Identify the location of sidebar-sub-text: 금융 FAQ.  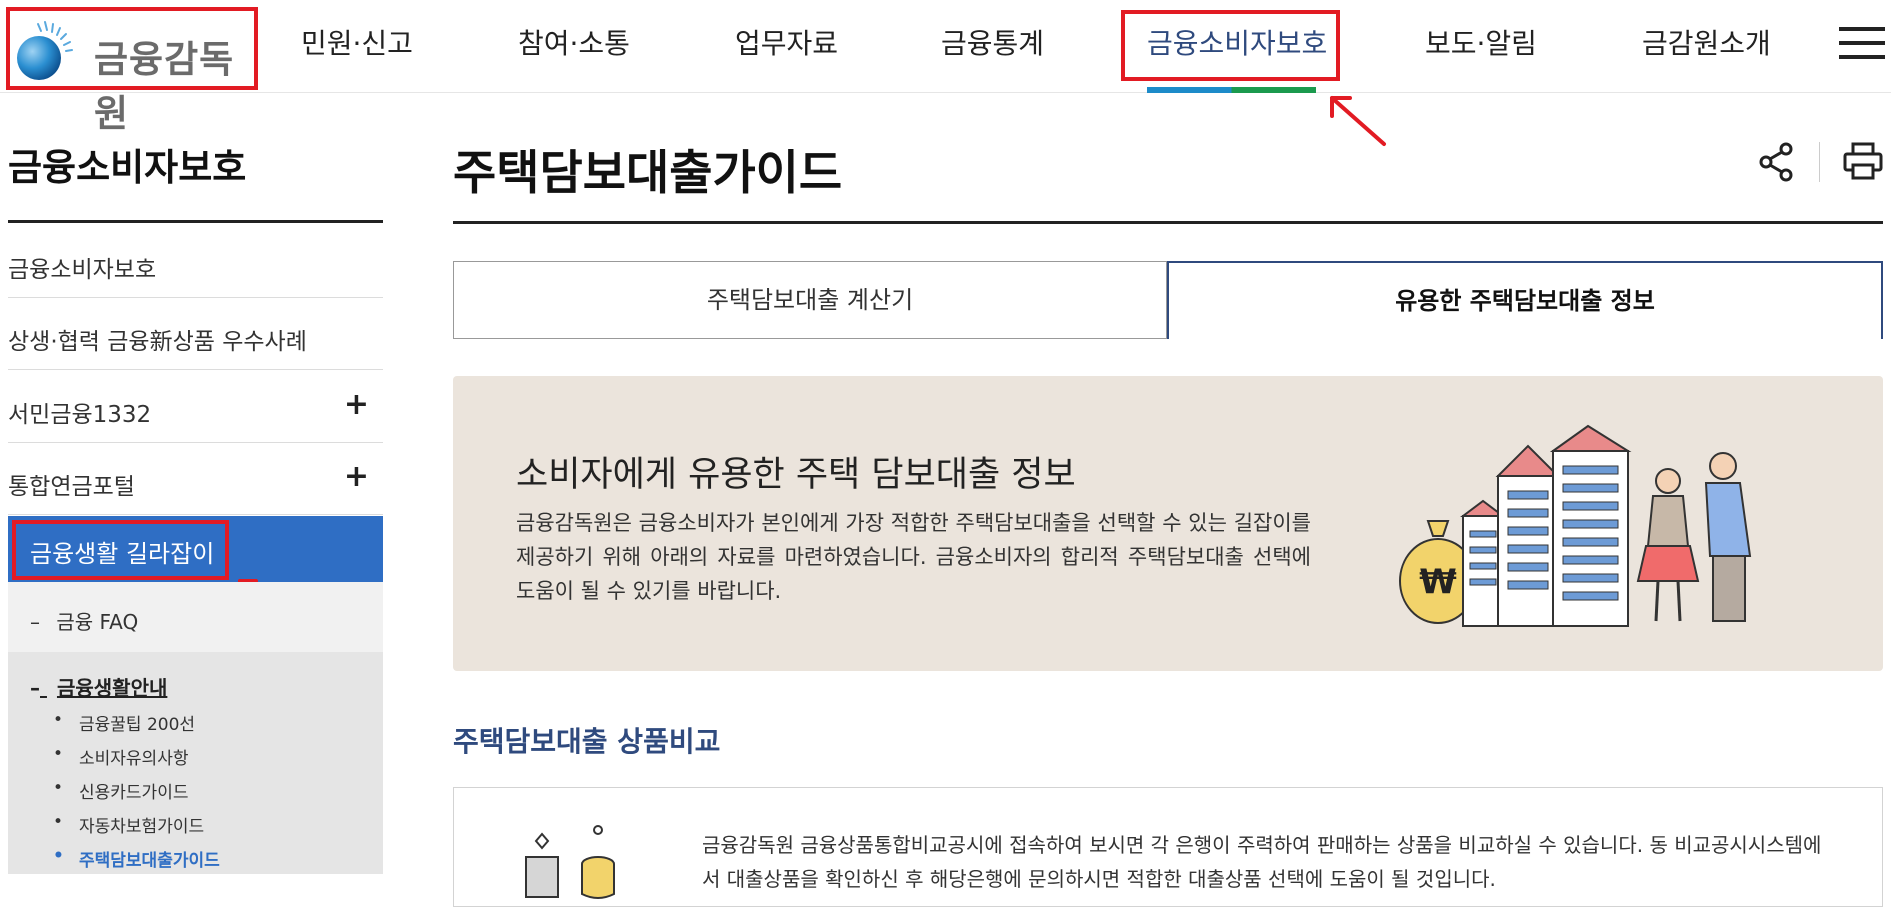
(97, 622).